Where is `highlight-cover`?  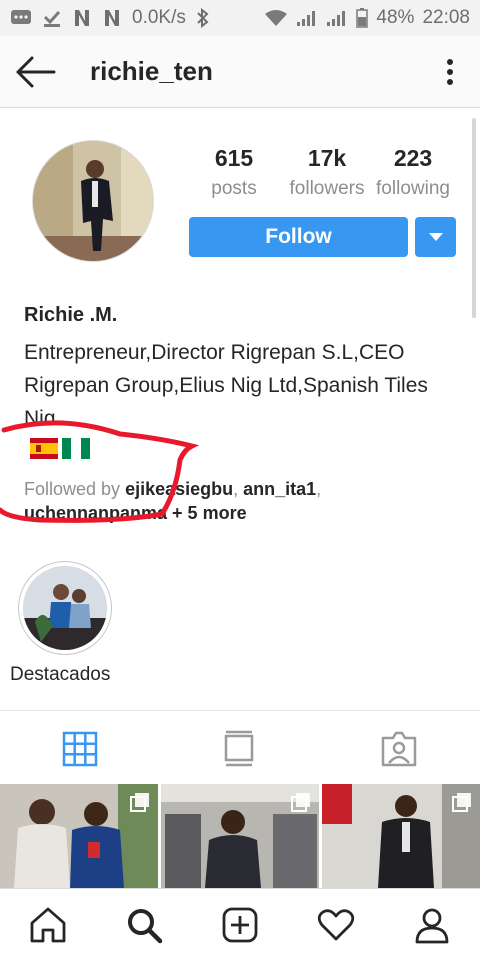 highlight-cover is located at coordinates (65, 608).